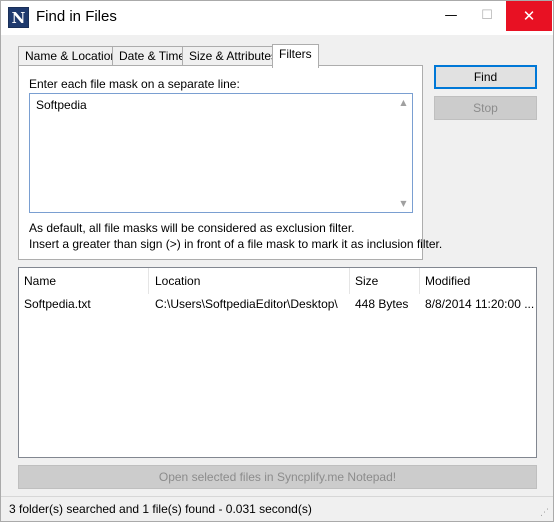 Image resolution: width=554 pixels, height=522 pixels. I want to click on app-logo-icon: N, so click(18, 17).